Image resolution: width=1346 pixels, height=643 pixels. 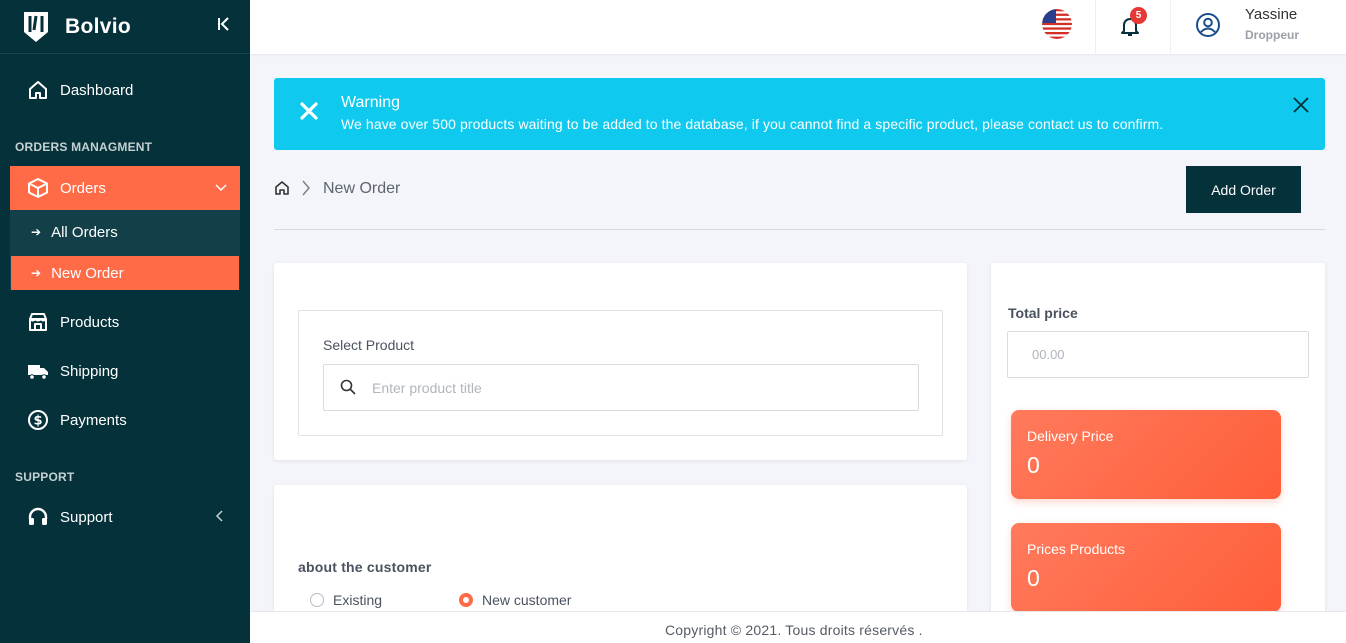 I want to click on brand-logo-icon, so click(x=36, y=26).